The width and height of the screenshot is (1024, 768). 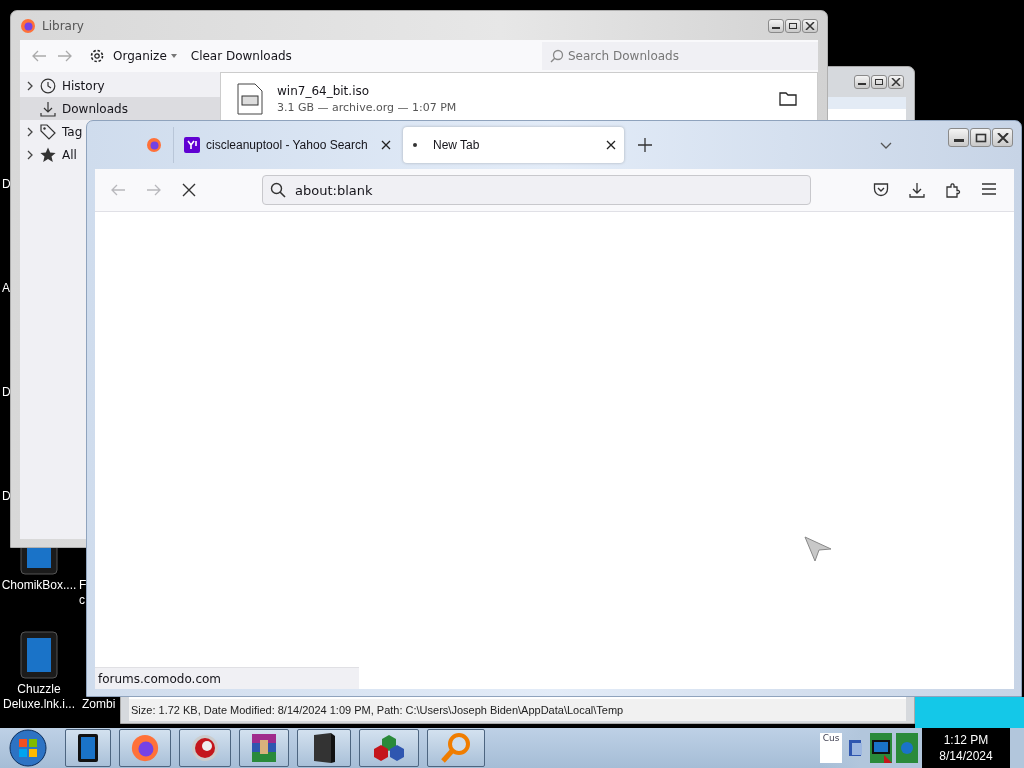 What do you see at coordinates (48, 85) in the screenshot?
I see `clock-icon` at bounding box center [48, 85].